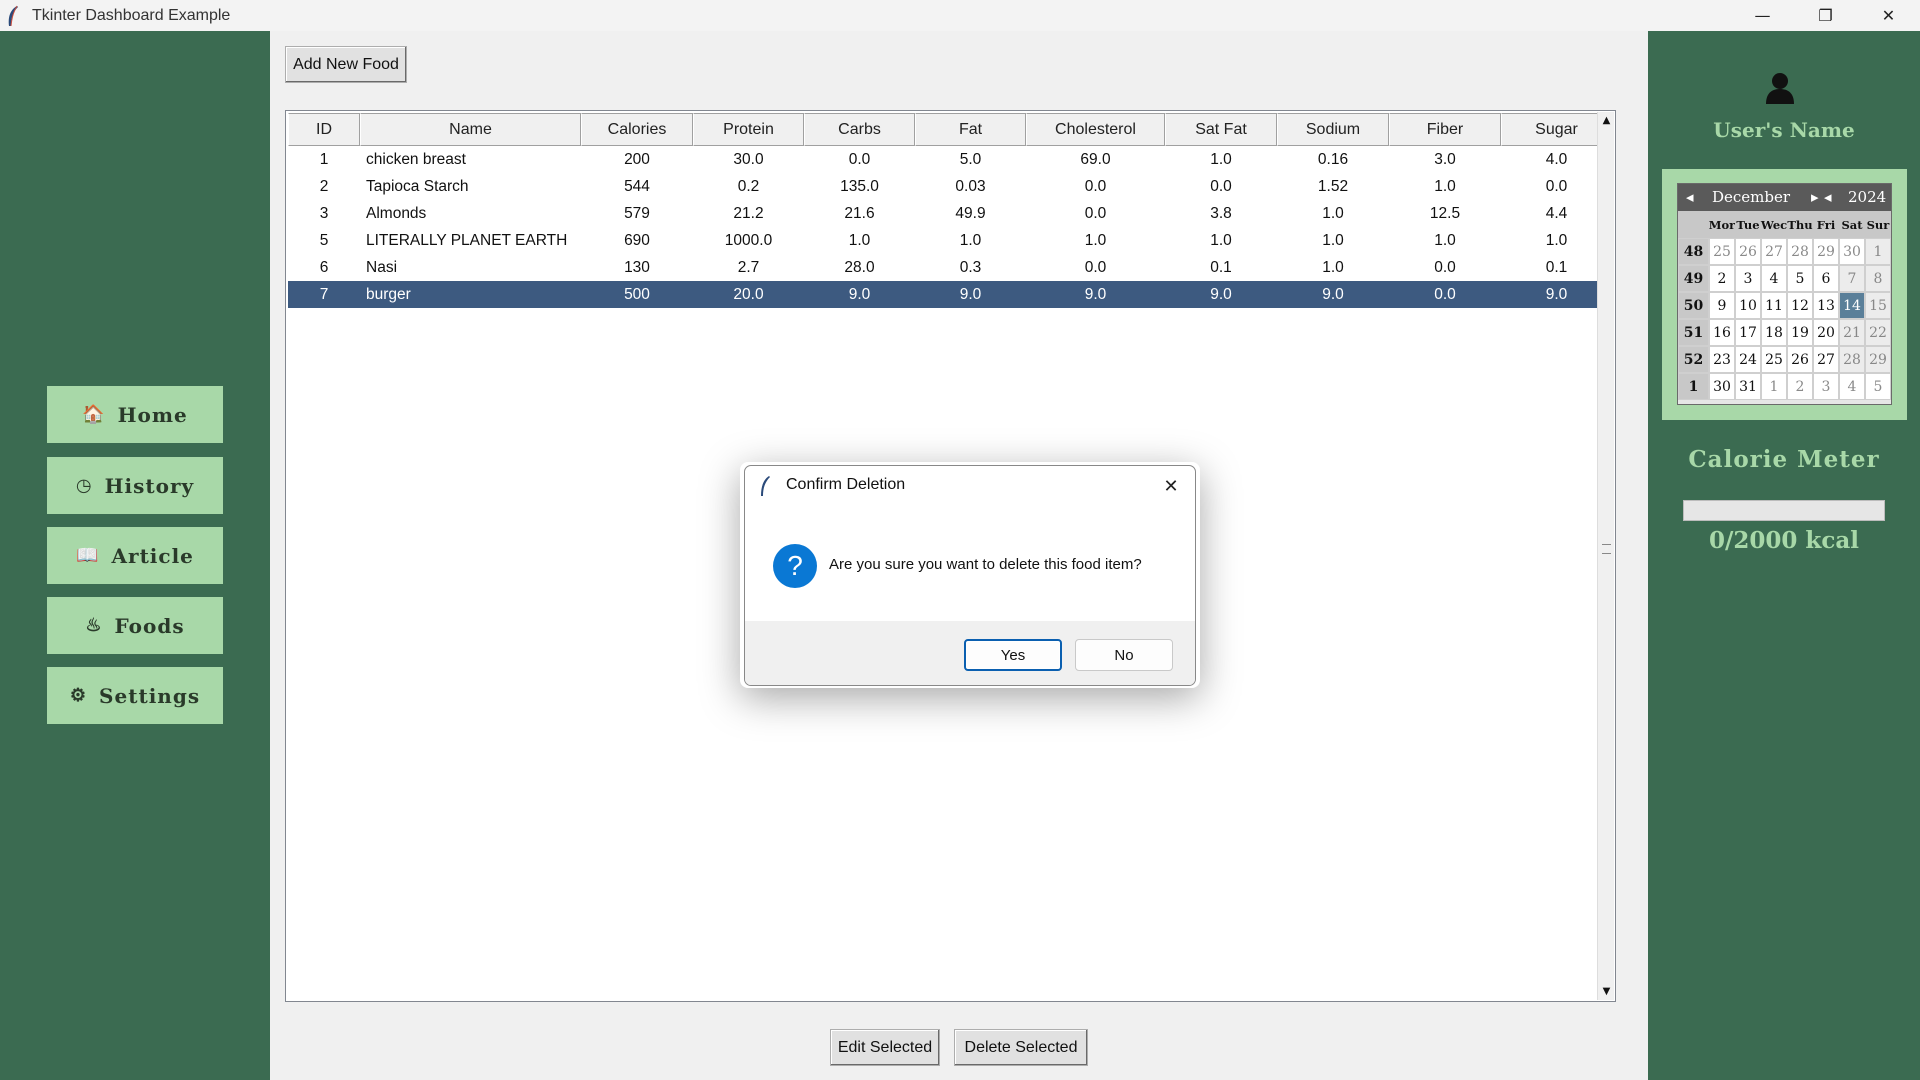 The width and height of the screenshot is (1920, 1080). I want to click on calendar-day: 10, so click(1748, 305).